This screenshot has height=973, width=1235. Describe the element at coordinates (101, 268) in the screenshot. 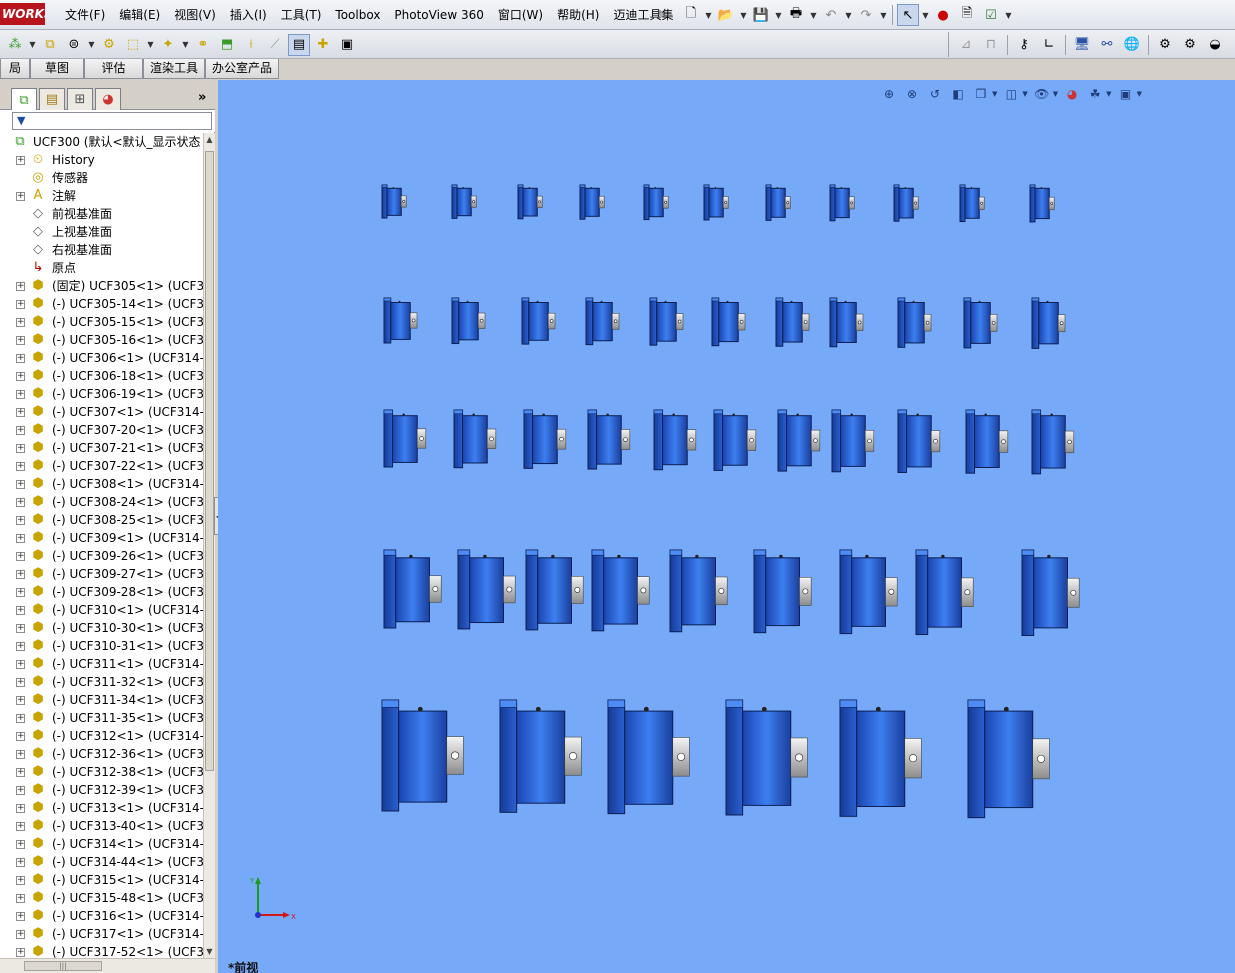

I see `tree-item: ↳ 原点` at that location.